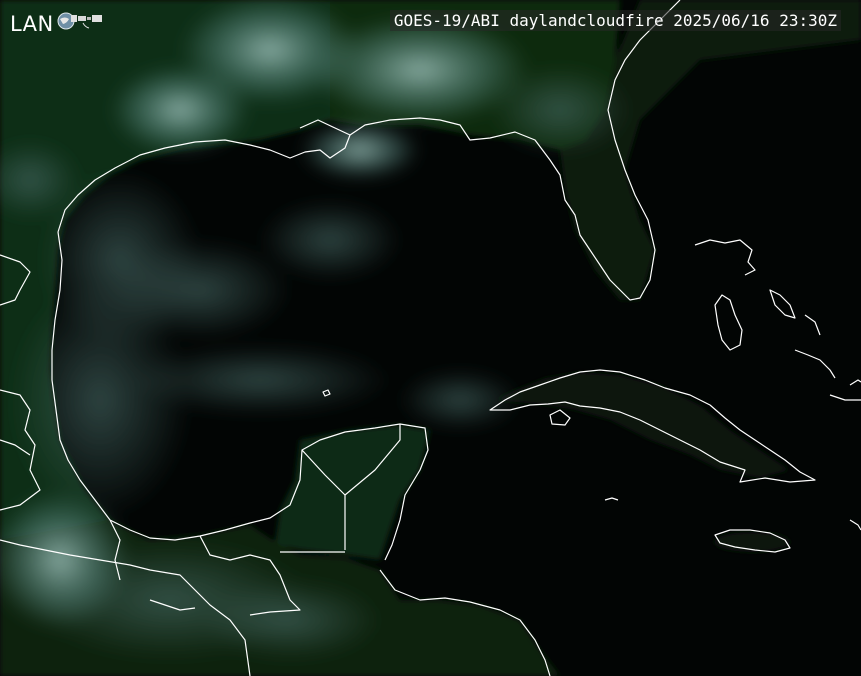 The height and width of the screenshot is (676, 861). Describe the element at coordinates (721, 20) in the screenshot. I see `caption-date: 2025/06/16` at that location.